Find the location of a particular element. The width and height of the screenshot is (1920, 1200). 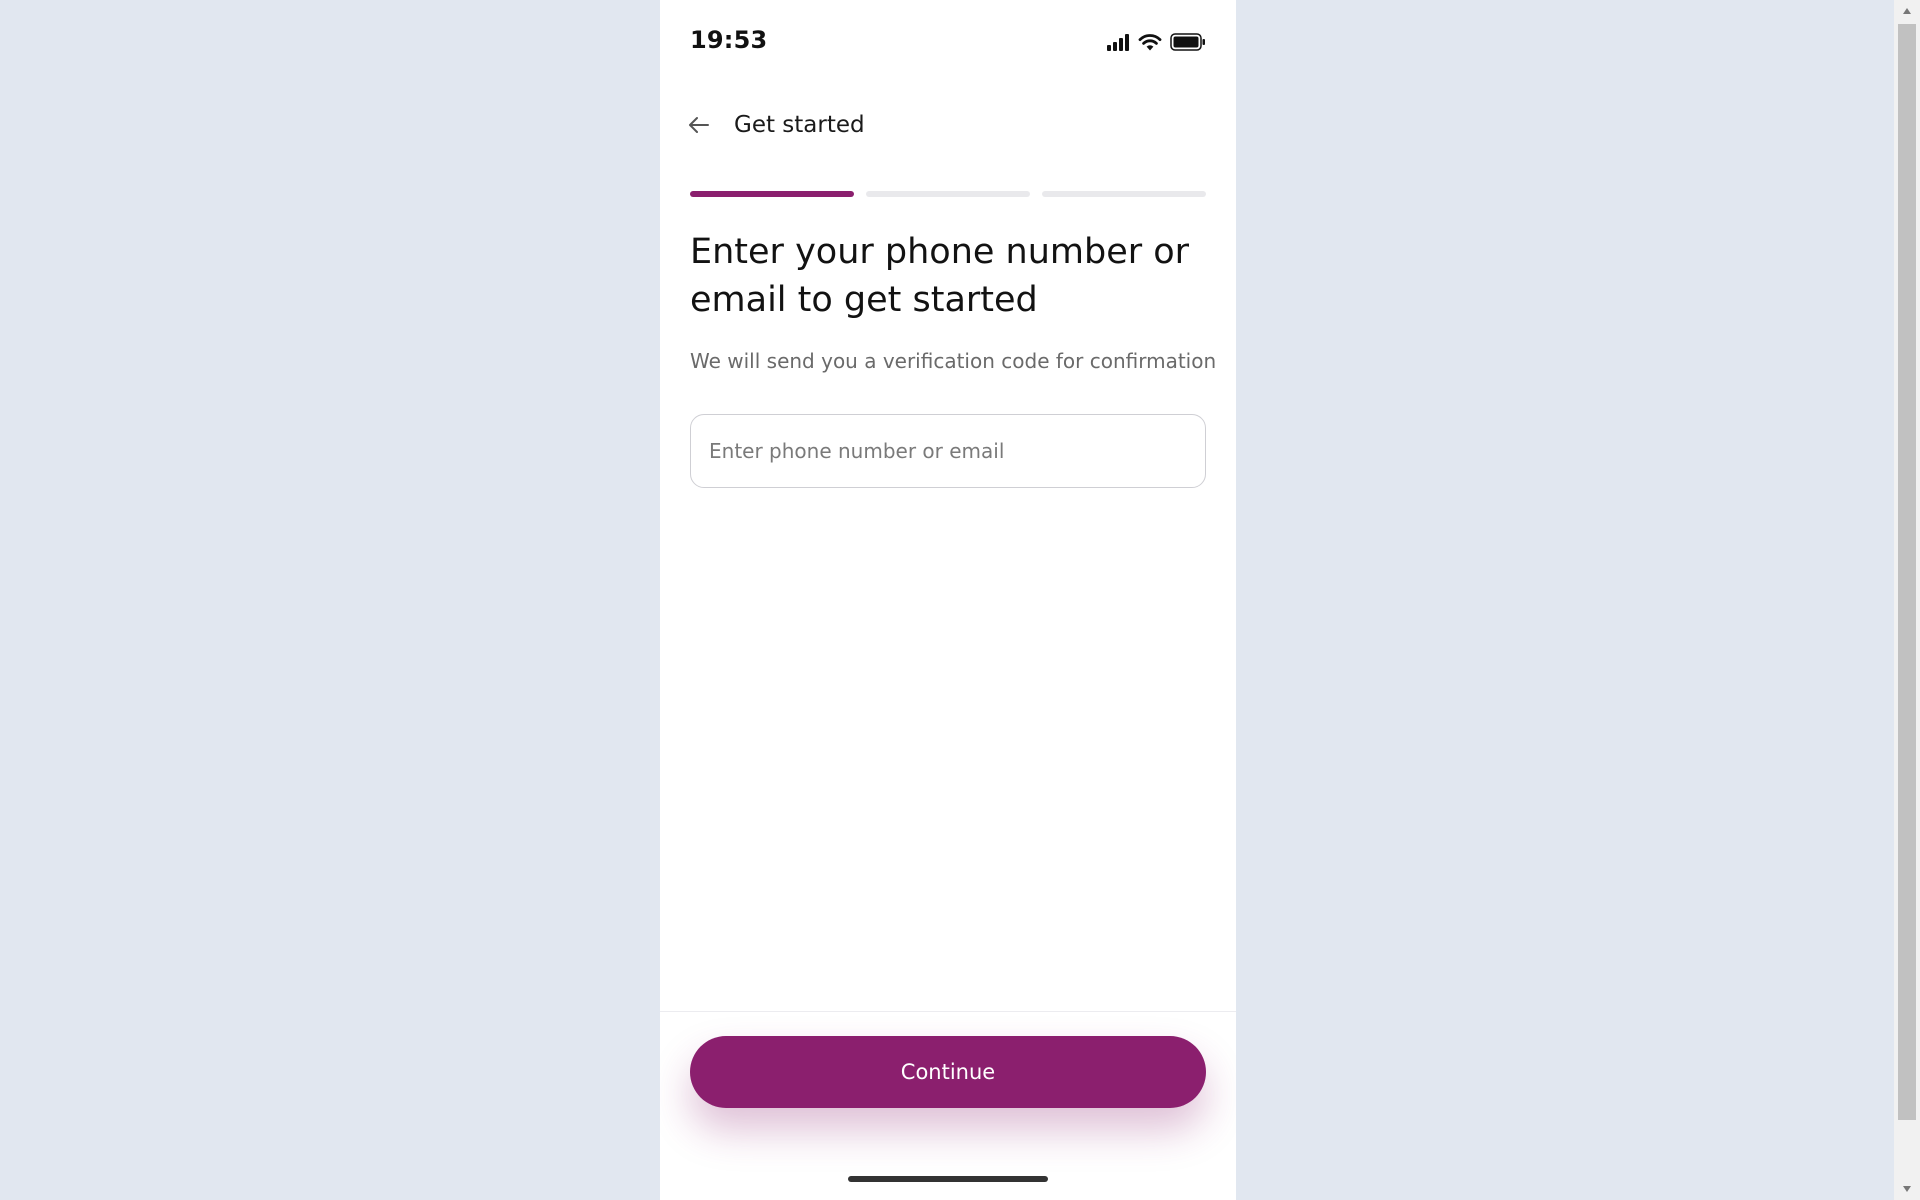

arrow-left-icon is located at coordinates (699, 127).